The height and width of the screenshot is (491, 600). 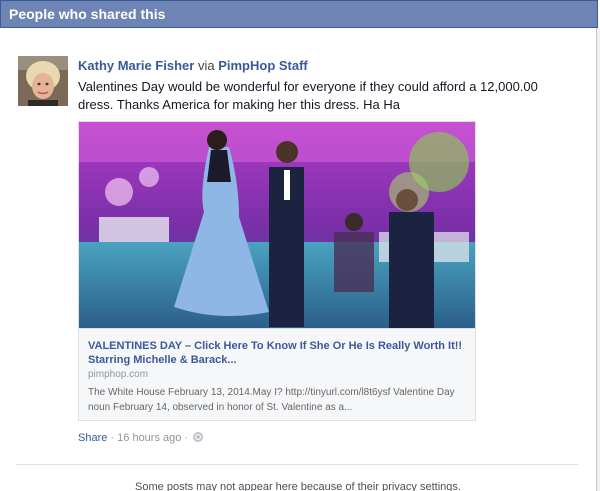 What do you see at coordinates (299, 14) in the screenshot?
I see `dialog-header: People who shared this` at bounding box center [299, 14].